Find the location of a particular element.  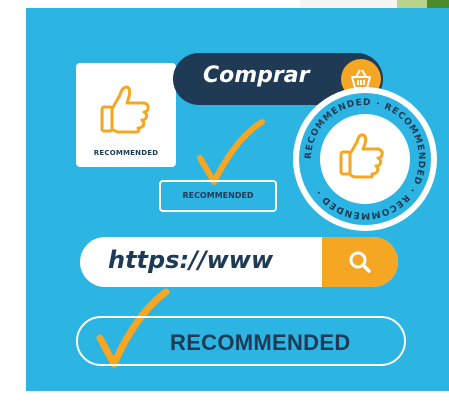

search-button is located at coordinates (360, 262).